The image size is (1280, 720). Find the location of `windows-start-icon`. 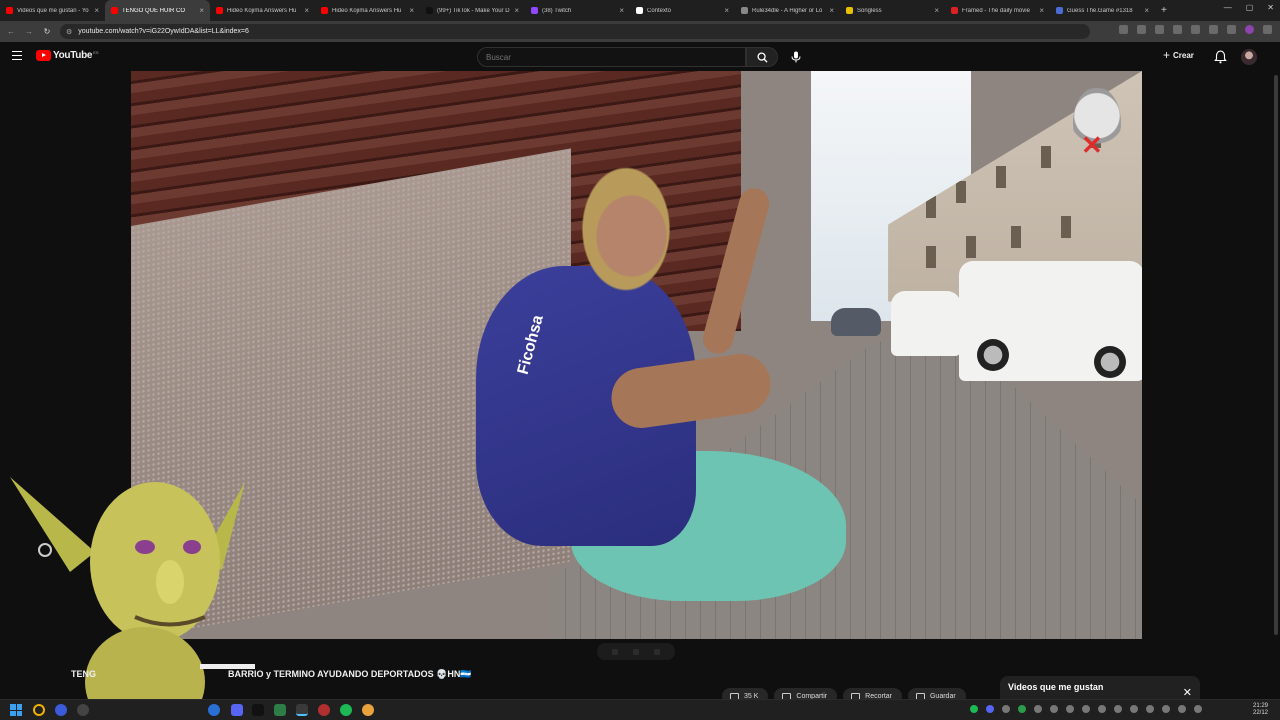

windows-start-icon is located at coordinates (16, 710).